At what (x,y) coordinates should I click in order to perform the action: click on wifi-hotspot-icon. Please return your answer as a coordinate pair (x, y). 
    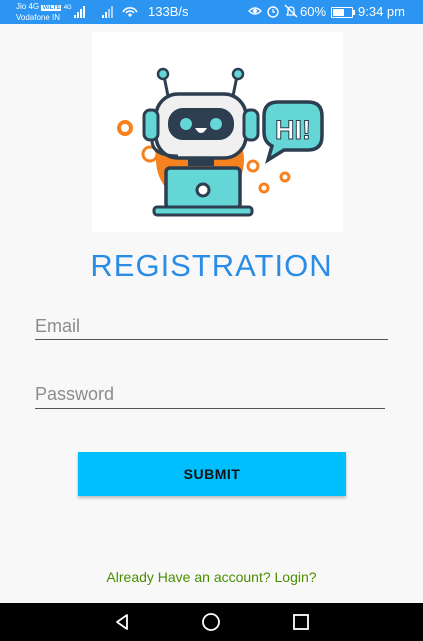
    Looking at the image, I should click on (130, 12).